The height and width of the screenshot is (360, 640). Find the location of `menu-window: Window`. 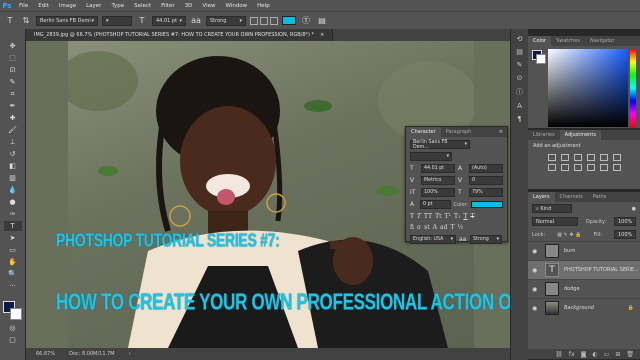

menu-window: Window is located at coordinates (236, 6).